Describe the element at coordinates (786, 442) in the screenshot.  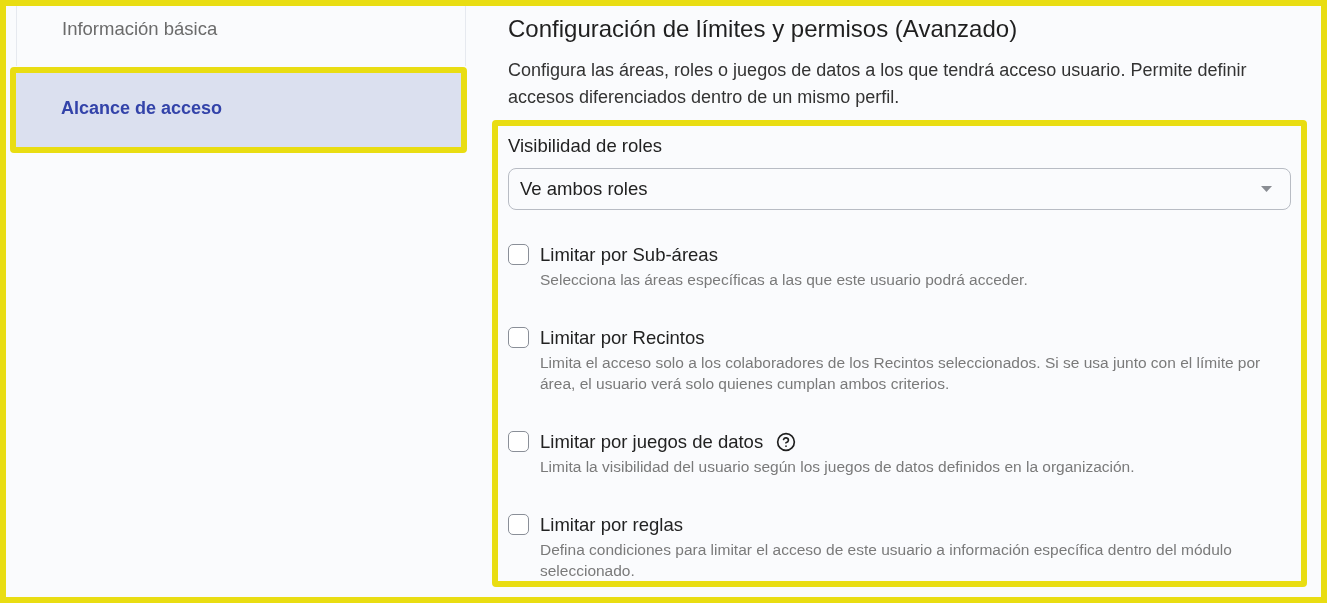
I see `help-icon` at that location.